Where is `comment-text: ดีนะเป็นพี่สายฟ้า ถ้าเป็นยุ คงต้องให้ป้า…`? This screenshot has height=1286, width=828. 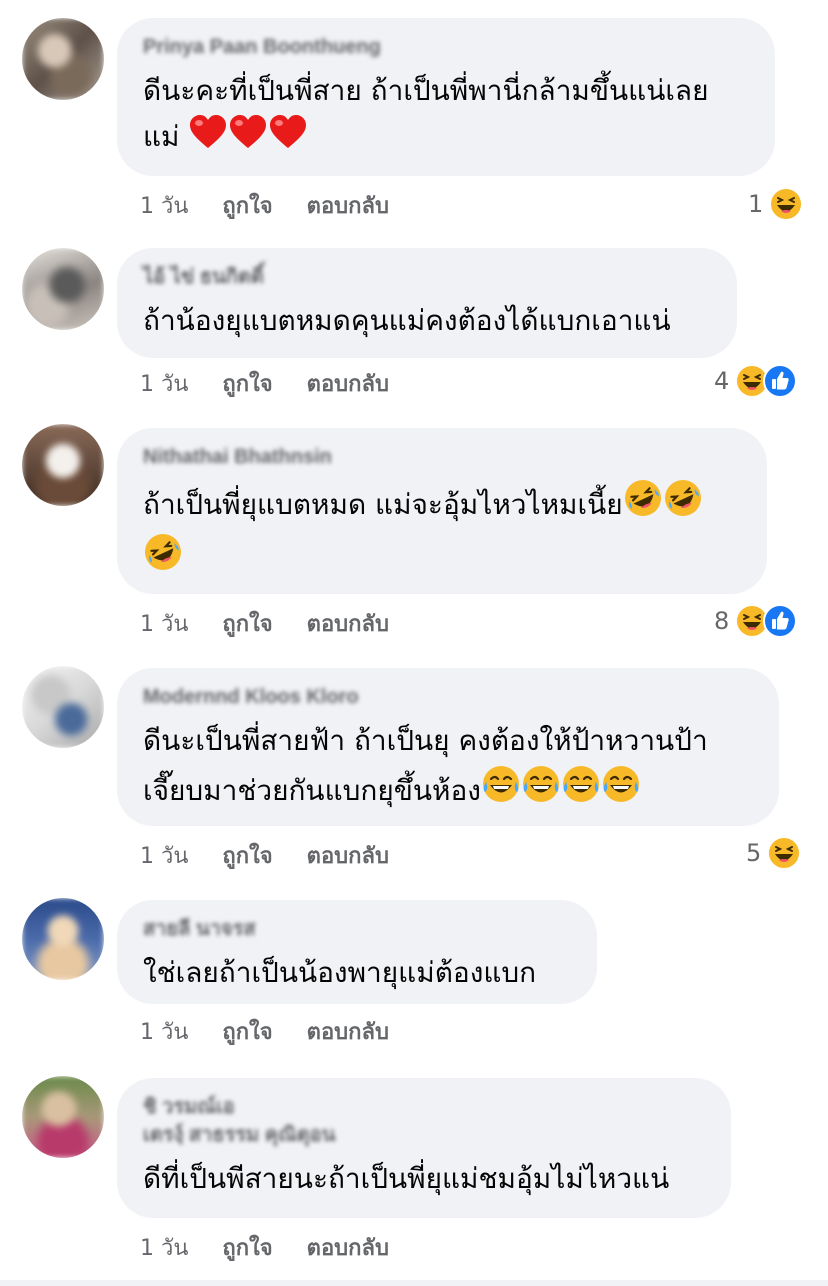
comment-text: ดีนะเป็นพี่สายฟ้า ถ้าเป็นยุ คงต้องให้ป้า… is located at coordinates (448, 768).